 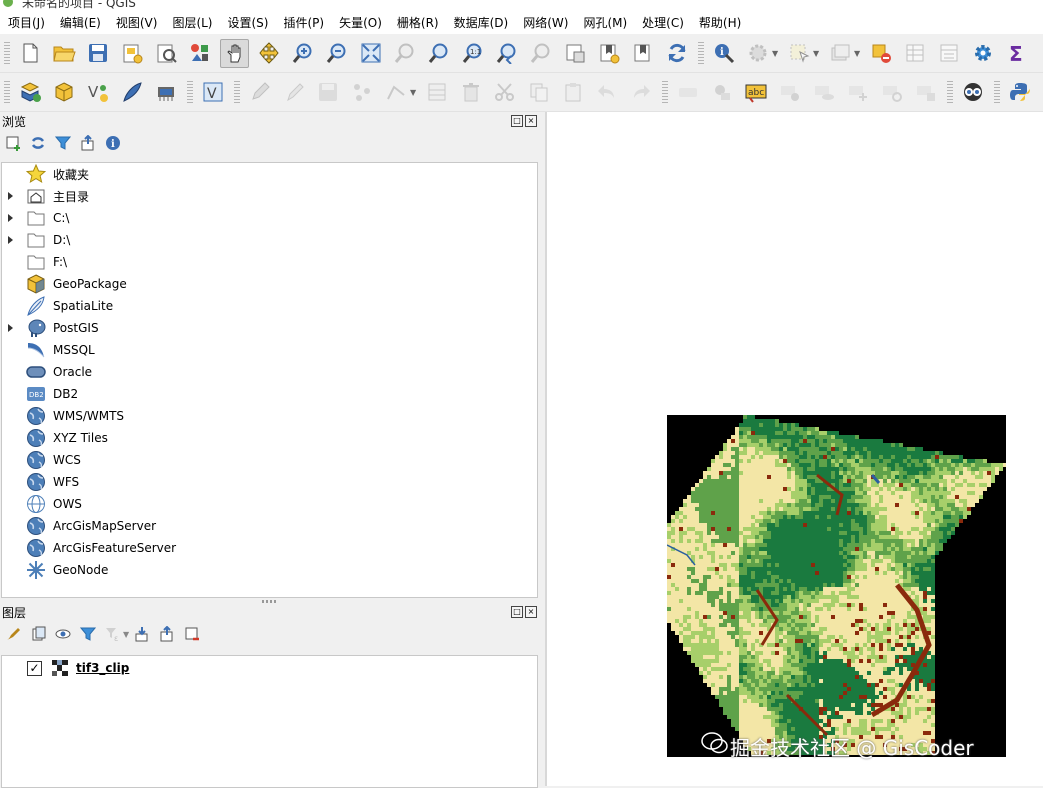 What do you see at coordinates (607, 92) in the screenshot?
I see `undo-button` at bounding box center [607, 92].